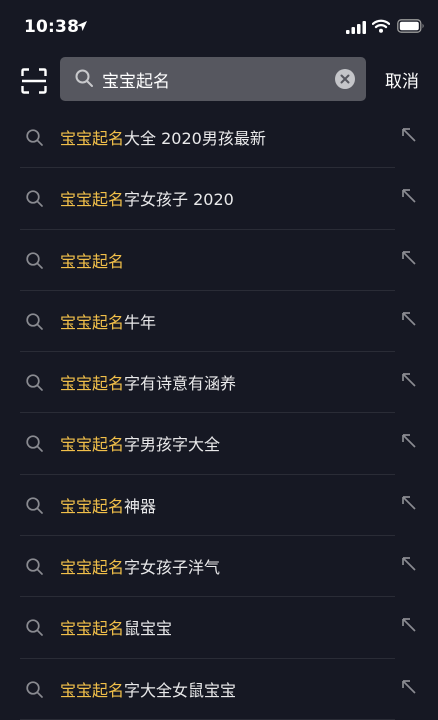  I want to click on suggestion-item: 宝宝起名字女孩子 2020, so click(219, 199).